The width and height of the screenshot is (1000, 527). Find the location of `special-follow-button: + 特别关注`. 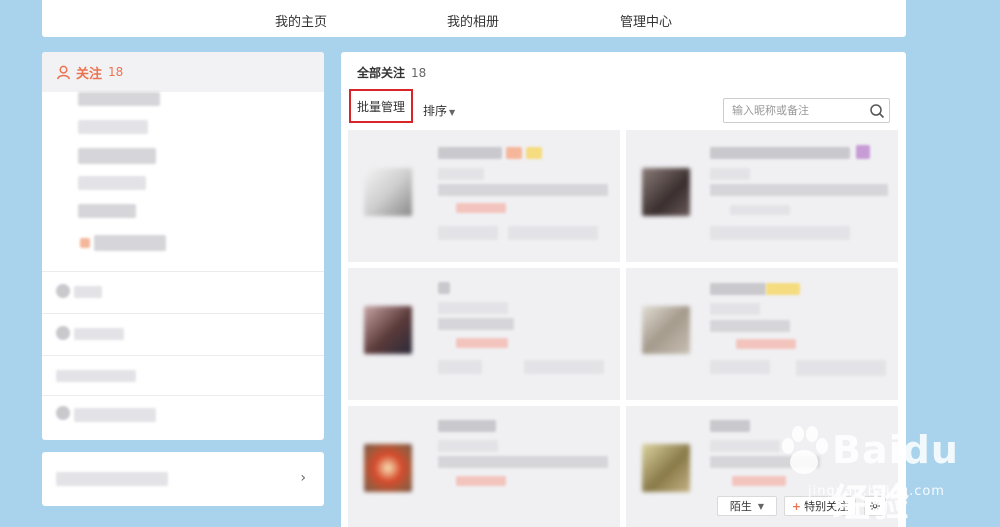

special-follow-button: + 特别关注 is located at coordinates (820, 506).